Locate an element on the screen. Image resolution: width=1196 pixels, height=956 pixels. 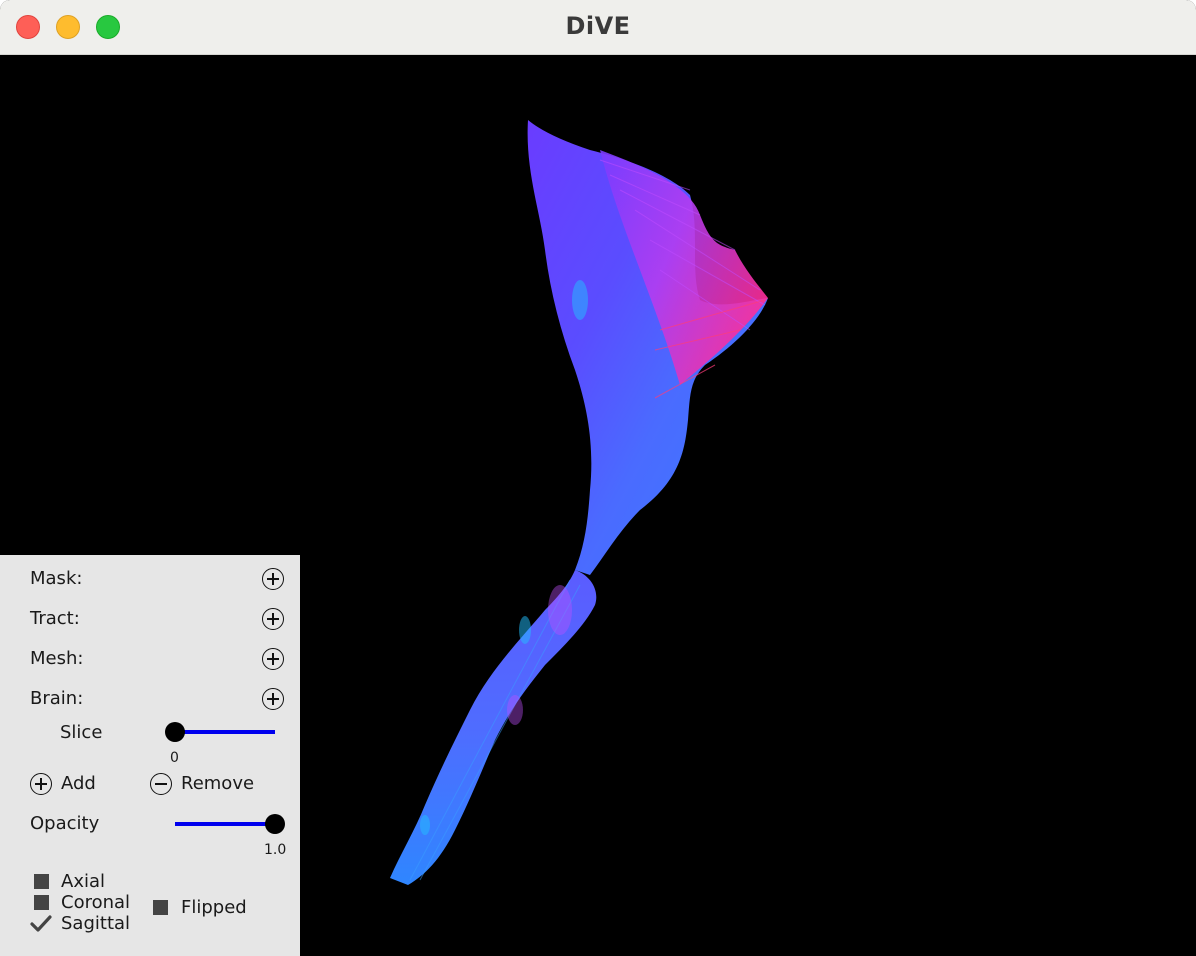
opacity-slider-knob is located at coordinates (275, 824).